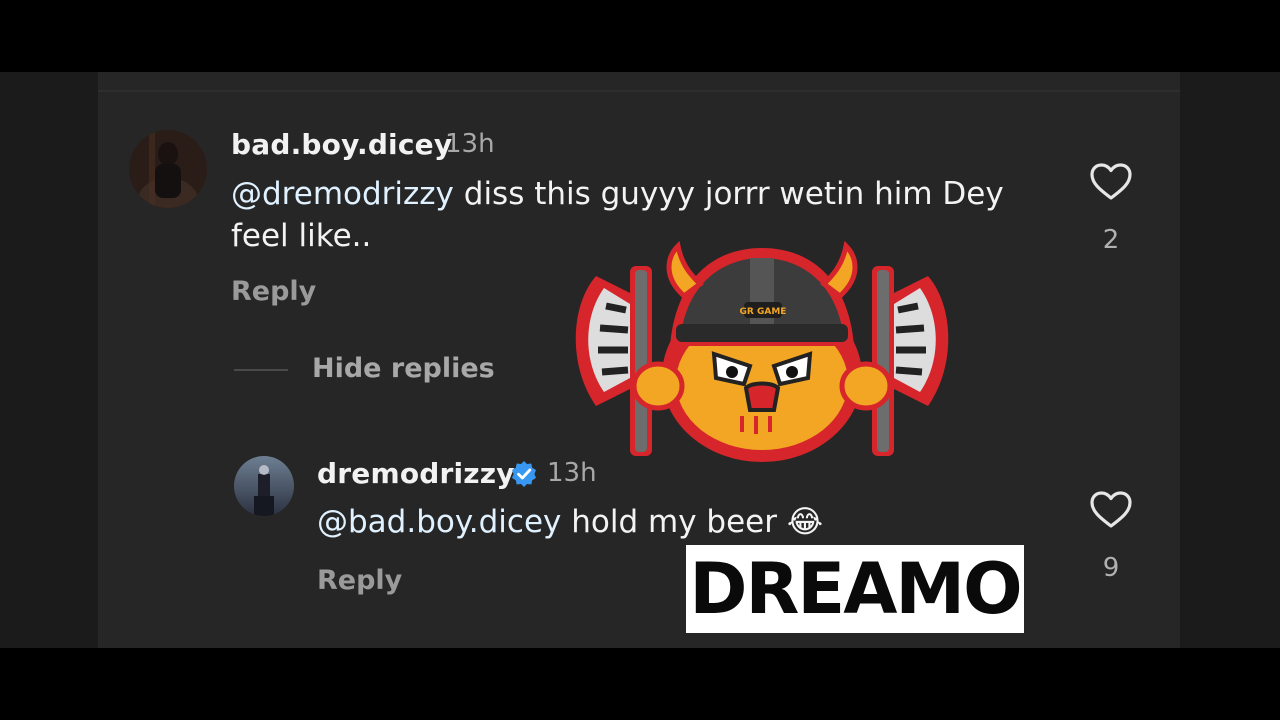 Image resolution: width=1280 pixels, height=720 pixels. I want to click on right-axe-icon, so click(910, 361).